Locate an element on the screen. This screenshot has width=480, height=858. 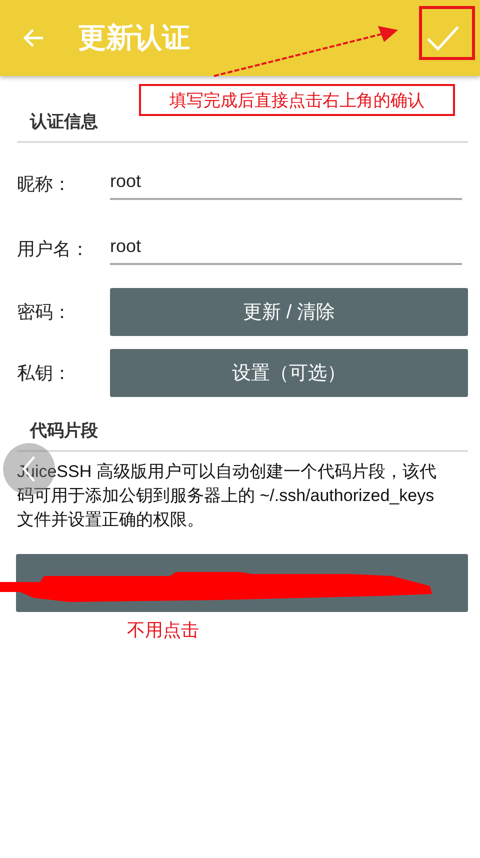
annotation-callout: 填写完成后直接点击右上角的确认 is located at coordinates (297, 100).